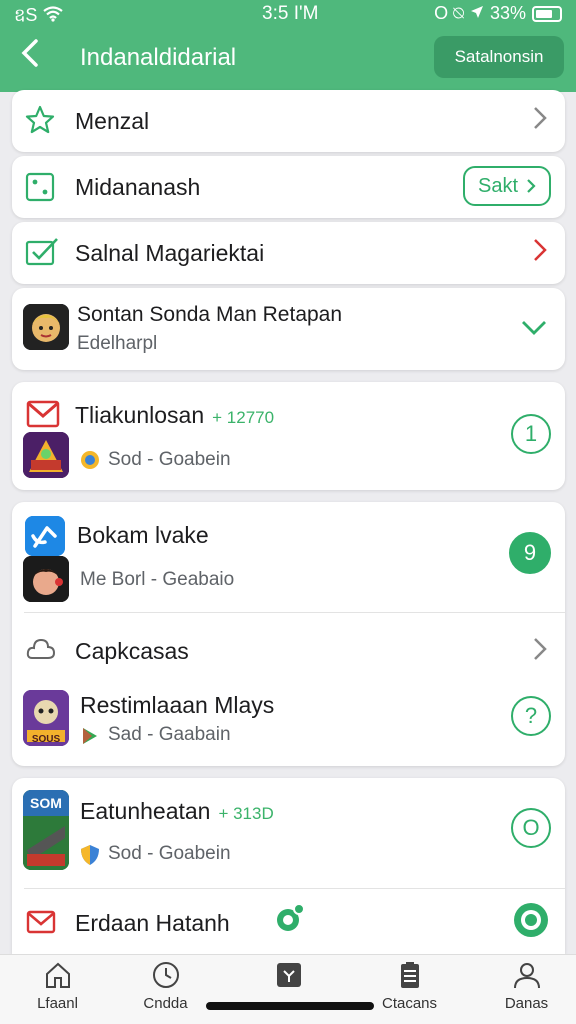  I want to click on menu-item-profile: Sontan Sonda Man Retapan Edelharpl, so click(288, 329).